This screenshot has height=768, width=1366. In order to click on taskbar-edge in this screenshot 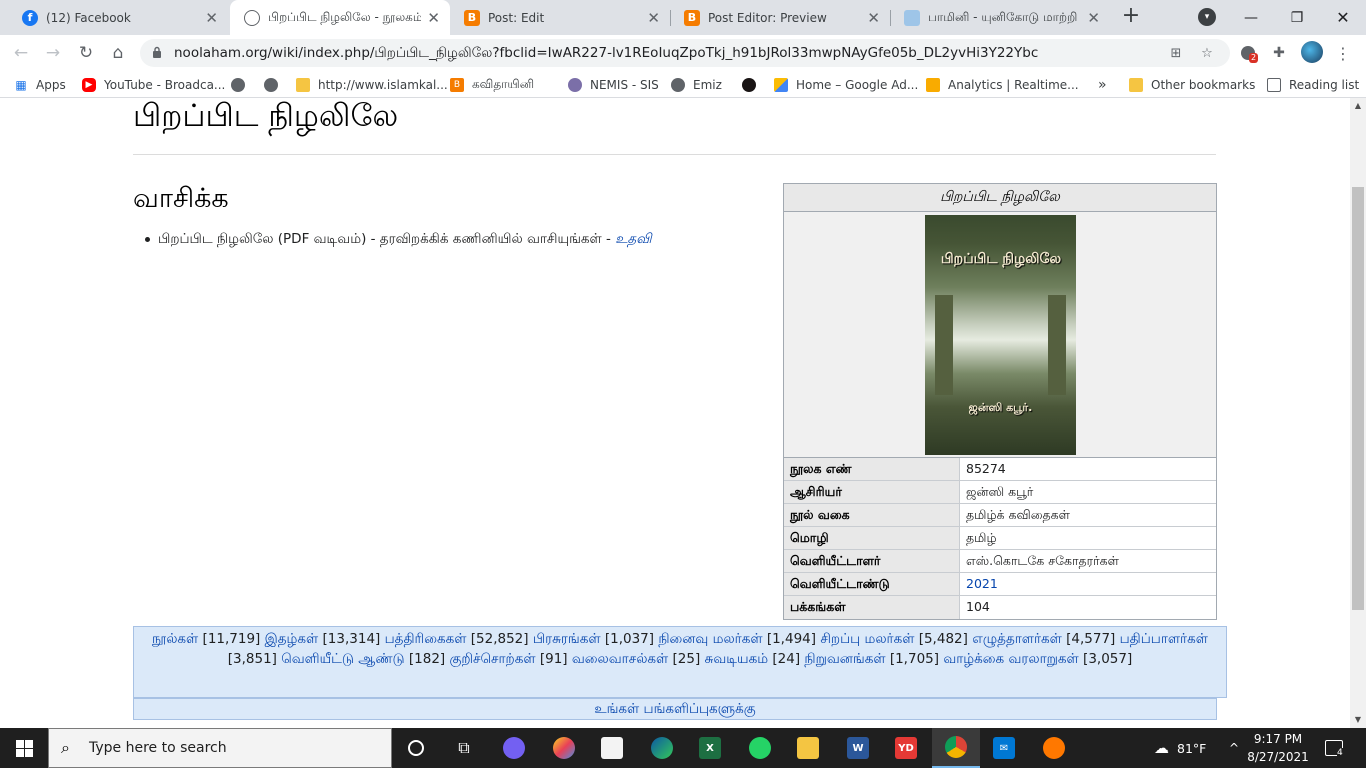, I will do `click(662, 748)`.